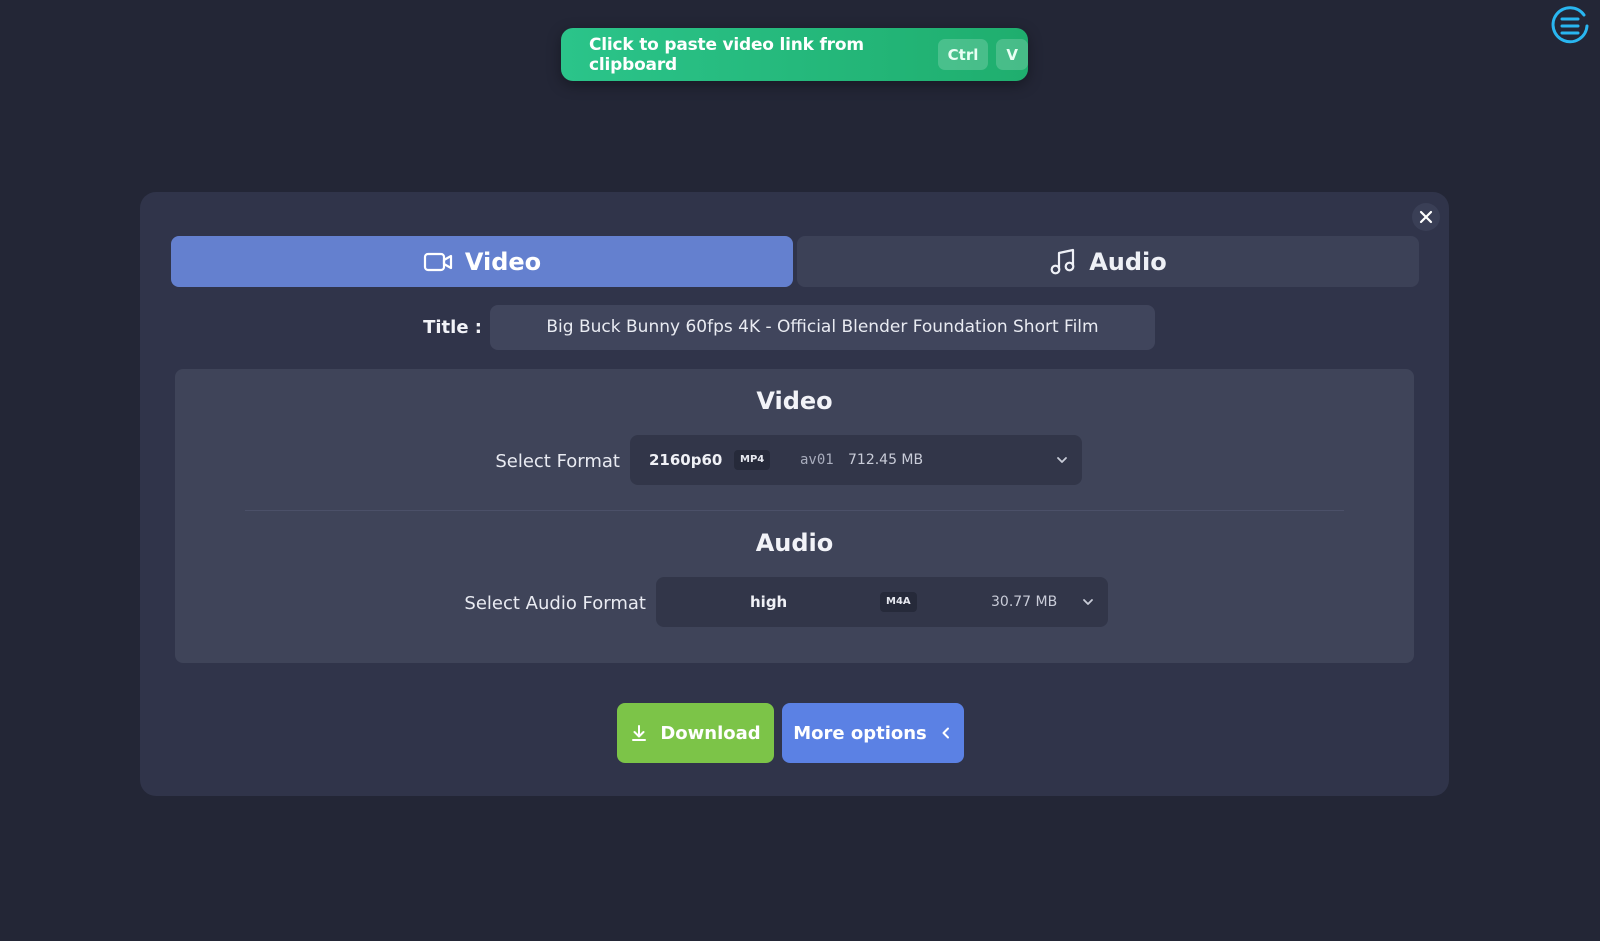 The height and width of the screenshot is (941, 1600). Describe the element at coordinates (886, 460) in the screenshot. I see `video-size: 712.45 MB` at that location.